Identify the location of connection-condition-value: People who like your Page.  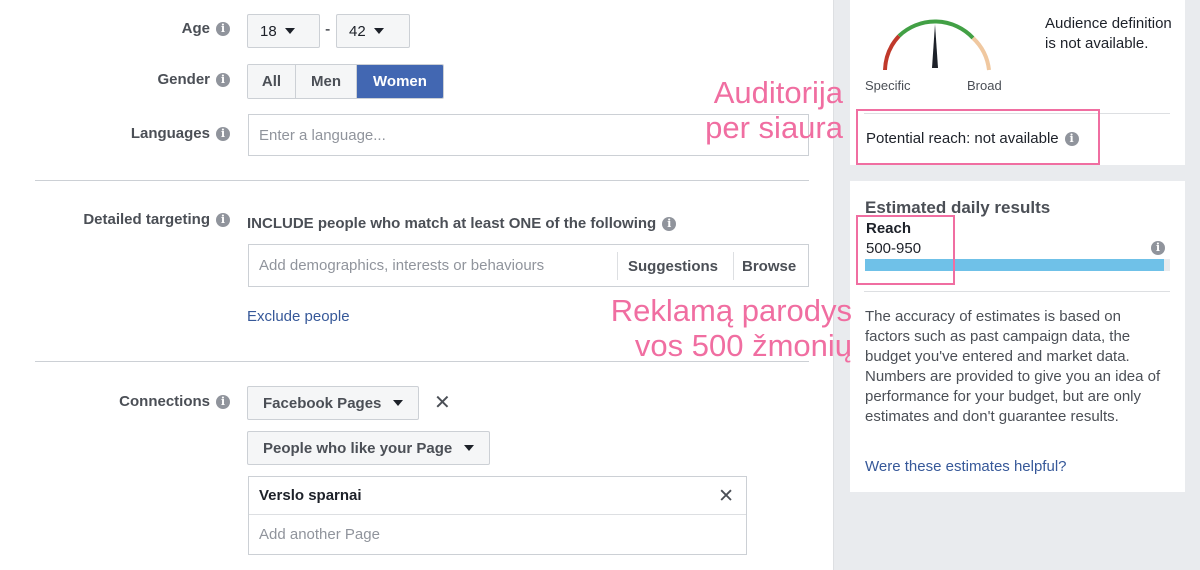
(358, 448).